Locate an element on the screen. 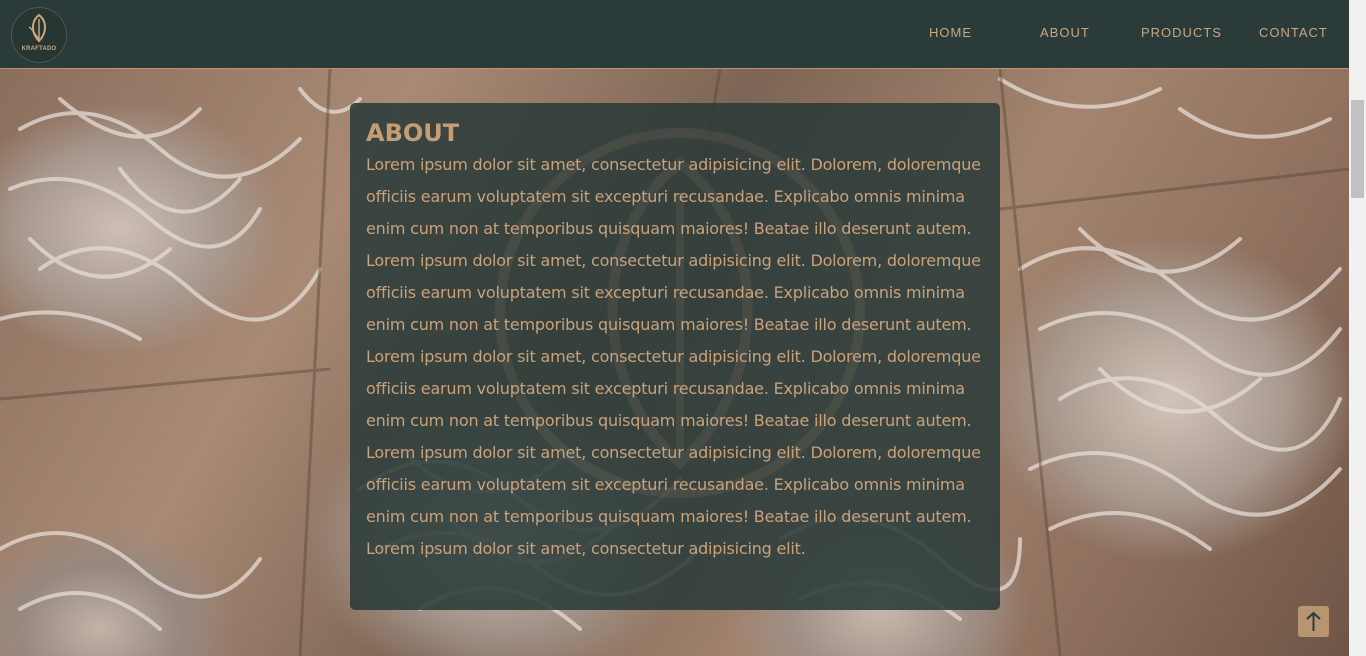  nav-item-about: ABOUT is located at coordinates (1065, 32).